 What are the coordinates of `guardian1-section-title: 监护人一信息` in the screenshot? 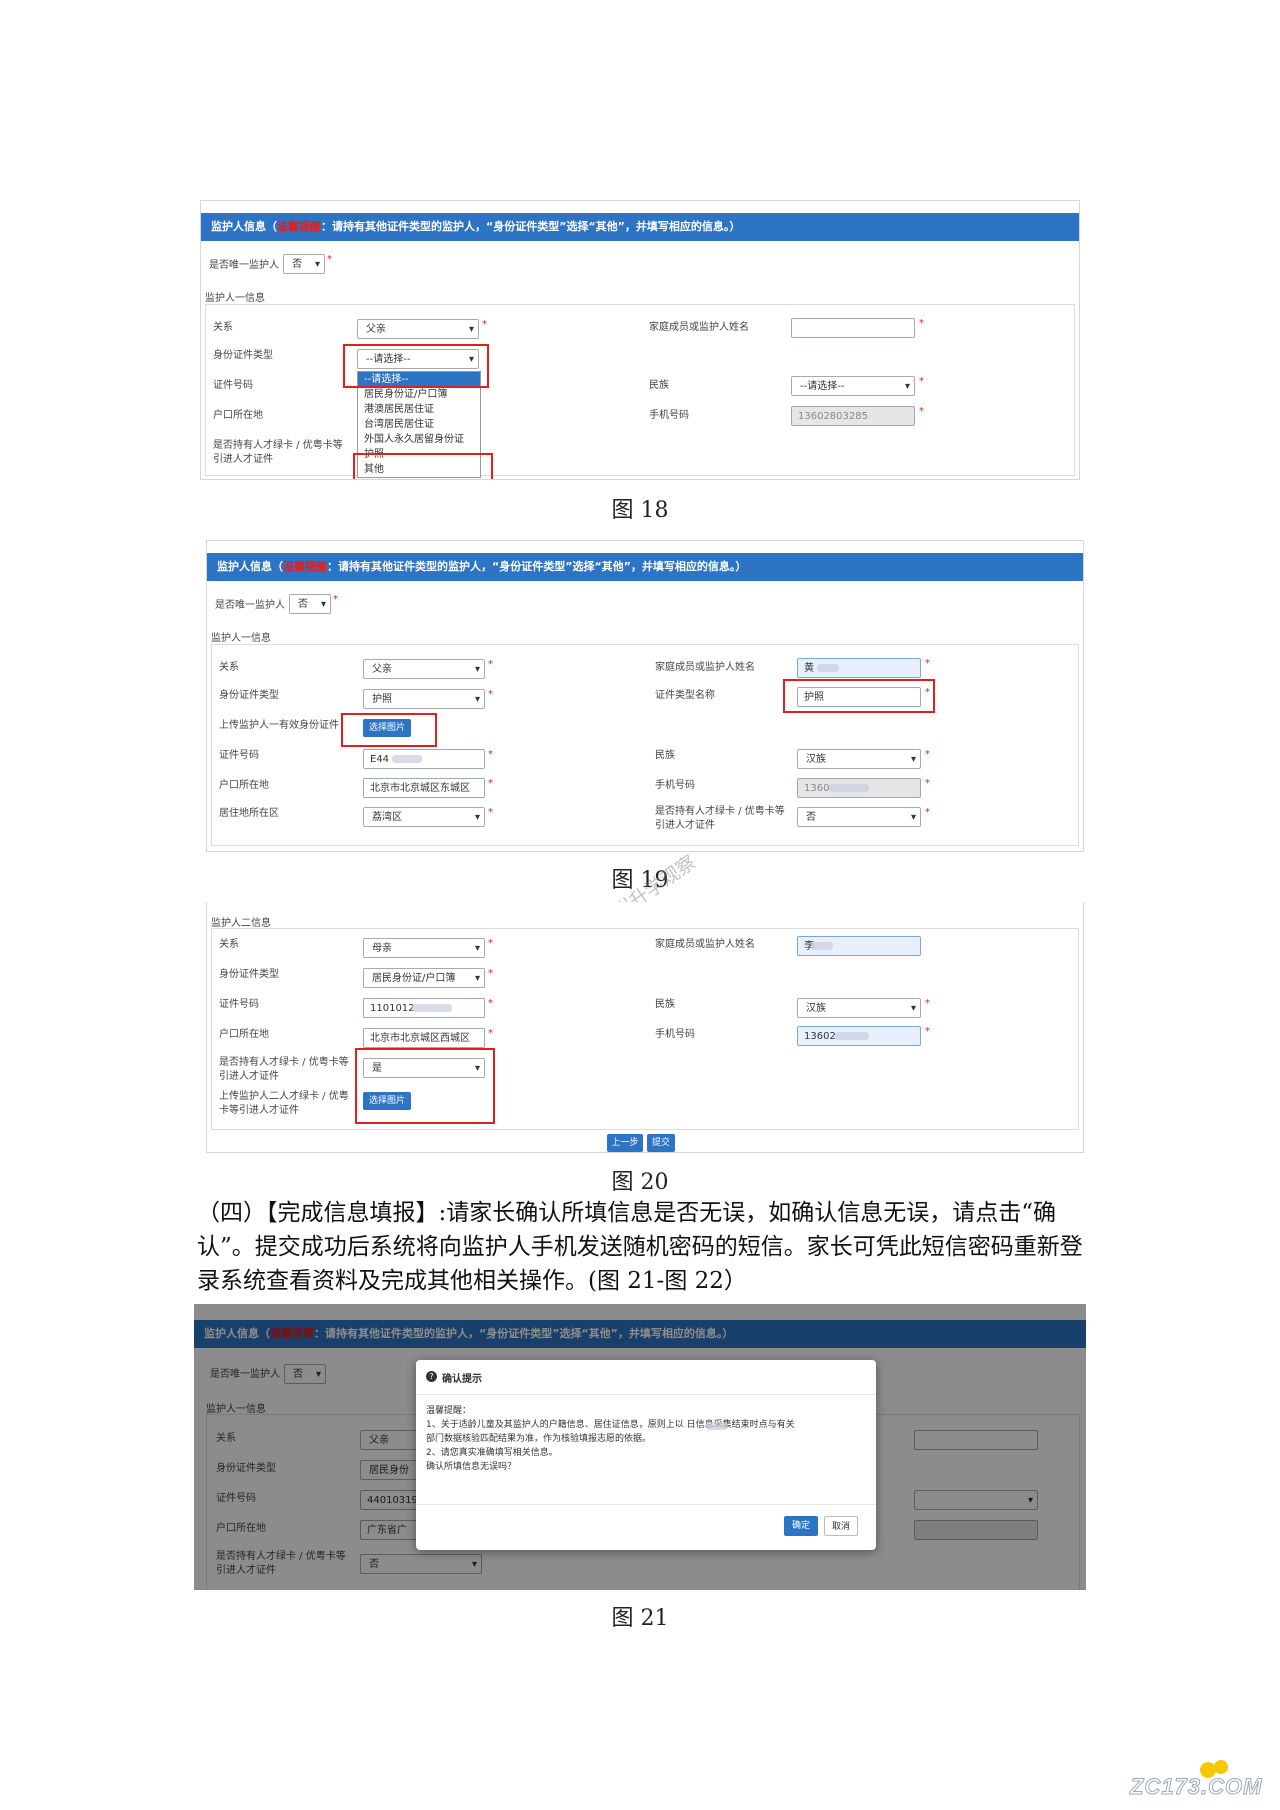 It's located at (235, 298).